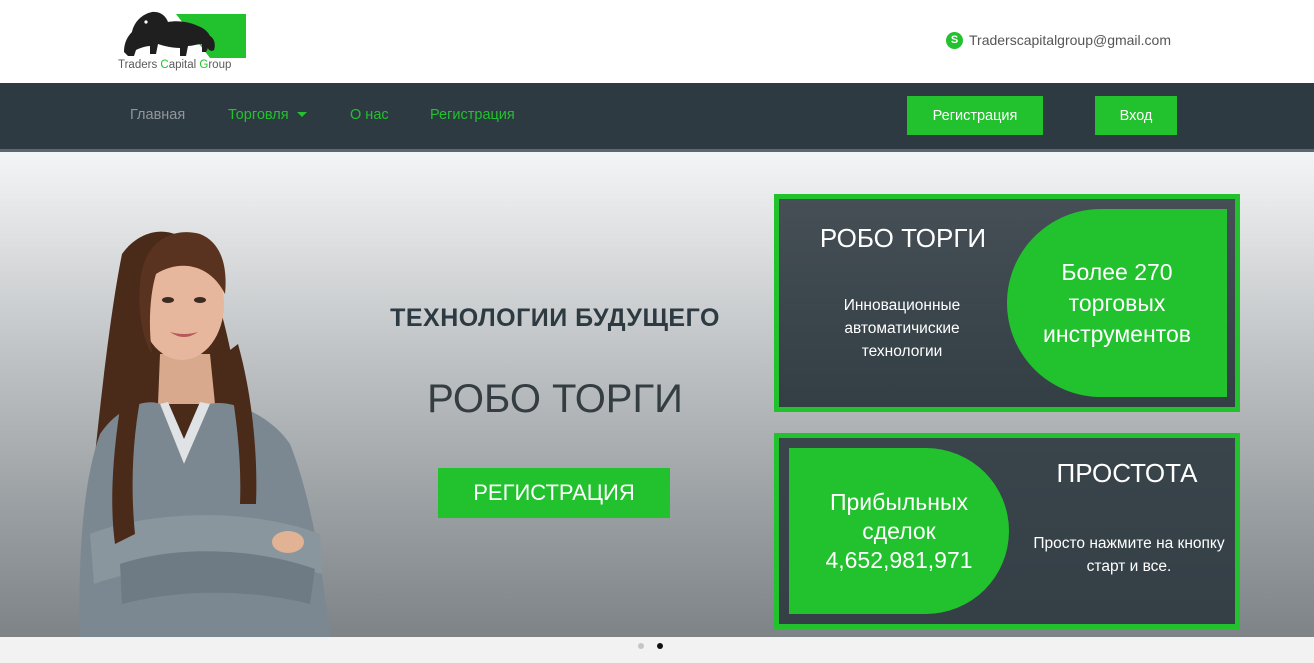  What do you see at coordinates (205, 434) in the screenshot?
I see `businesswoman-photo` at bounding box center [205, 434].